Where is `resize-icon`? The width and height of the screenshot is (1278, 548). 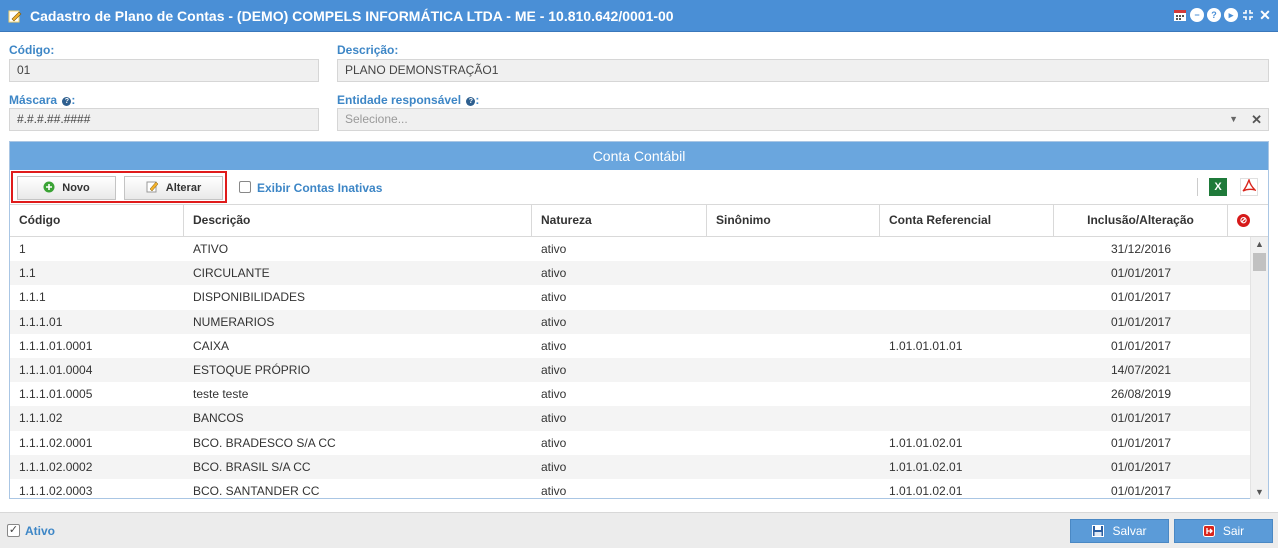
resize-icon is located at coordinates (1248, 15).